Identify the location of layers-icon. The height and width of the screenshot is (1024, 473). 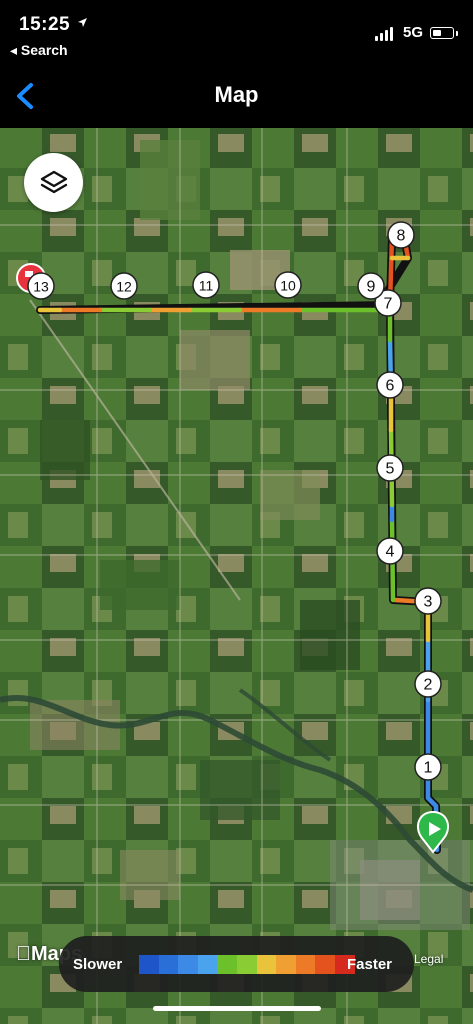
(53, 181).